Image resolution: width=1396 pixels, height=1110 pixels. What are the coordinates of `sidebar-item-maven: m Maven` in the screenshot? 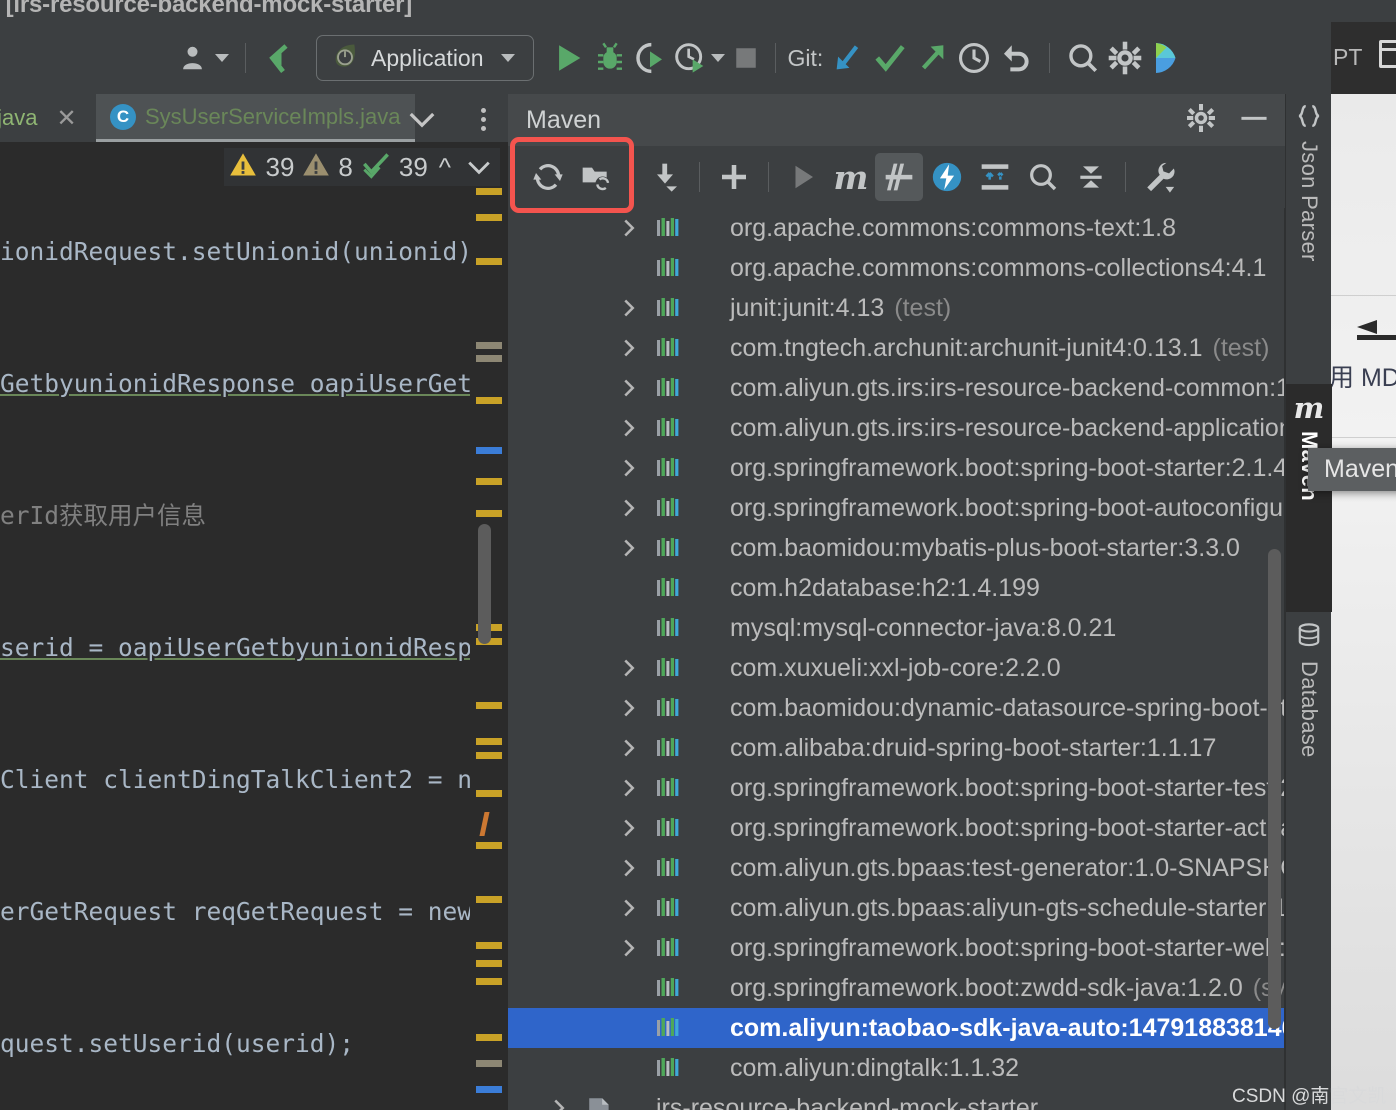 It's located at (1309, 498).